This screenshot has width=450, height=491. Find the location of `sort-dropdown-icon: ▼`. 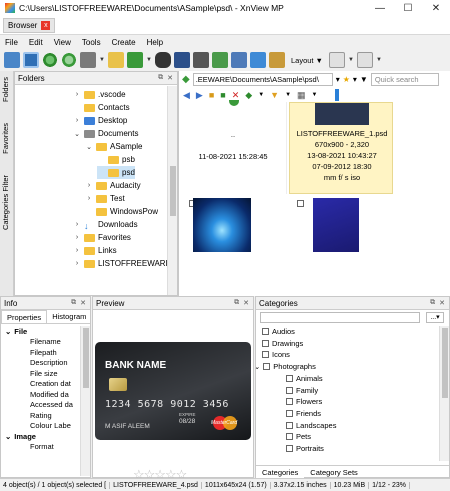

sort-dropdown-icon: ▼ is located at coordinates (288, 95).